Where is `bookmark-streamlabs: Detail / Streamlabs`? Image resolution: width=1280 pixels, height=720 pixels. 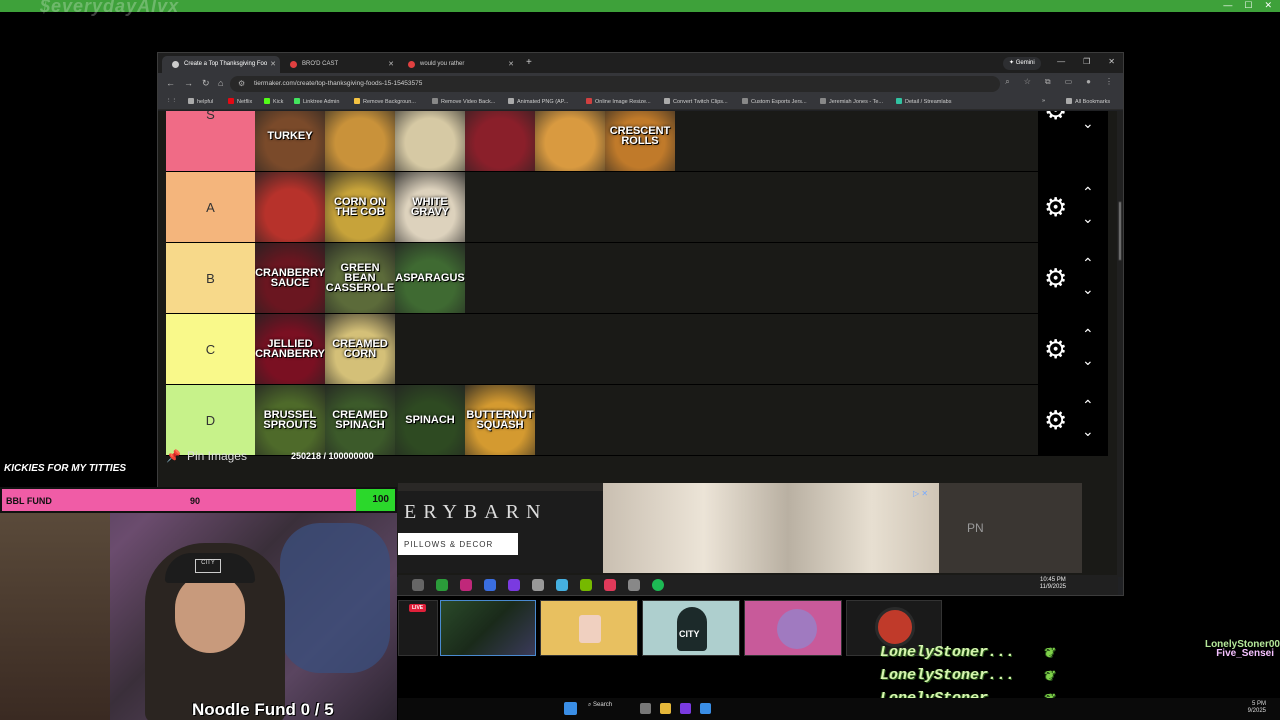 bookmark-streamlabs: Detail / Streamlabs is located at coordinates (923, 101).